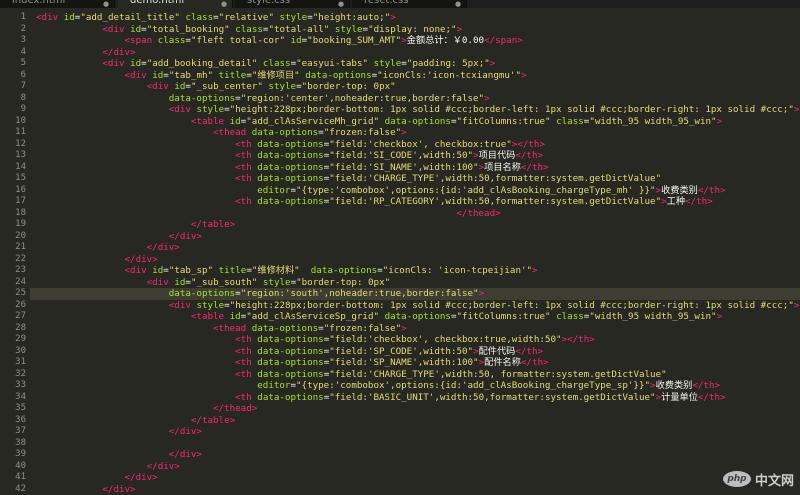 The width and height of the screenshot is (800, 495). What do you see at coordinates (157, 3) in the screenshot?
I see `editor-tab-label: demo.html` at bounding box center [157, 3].